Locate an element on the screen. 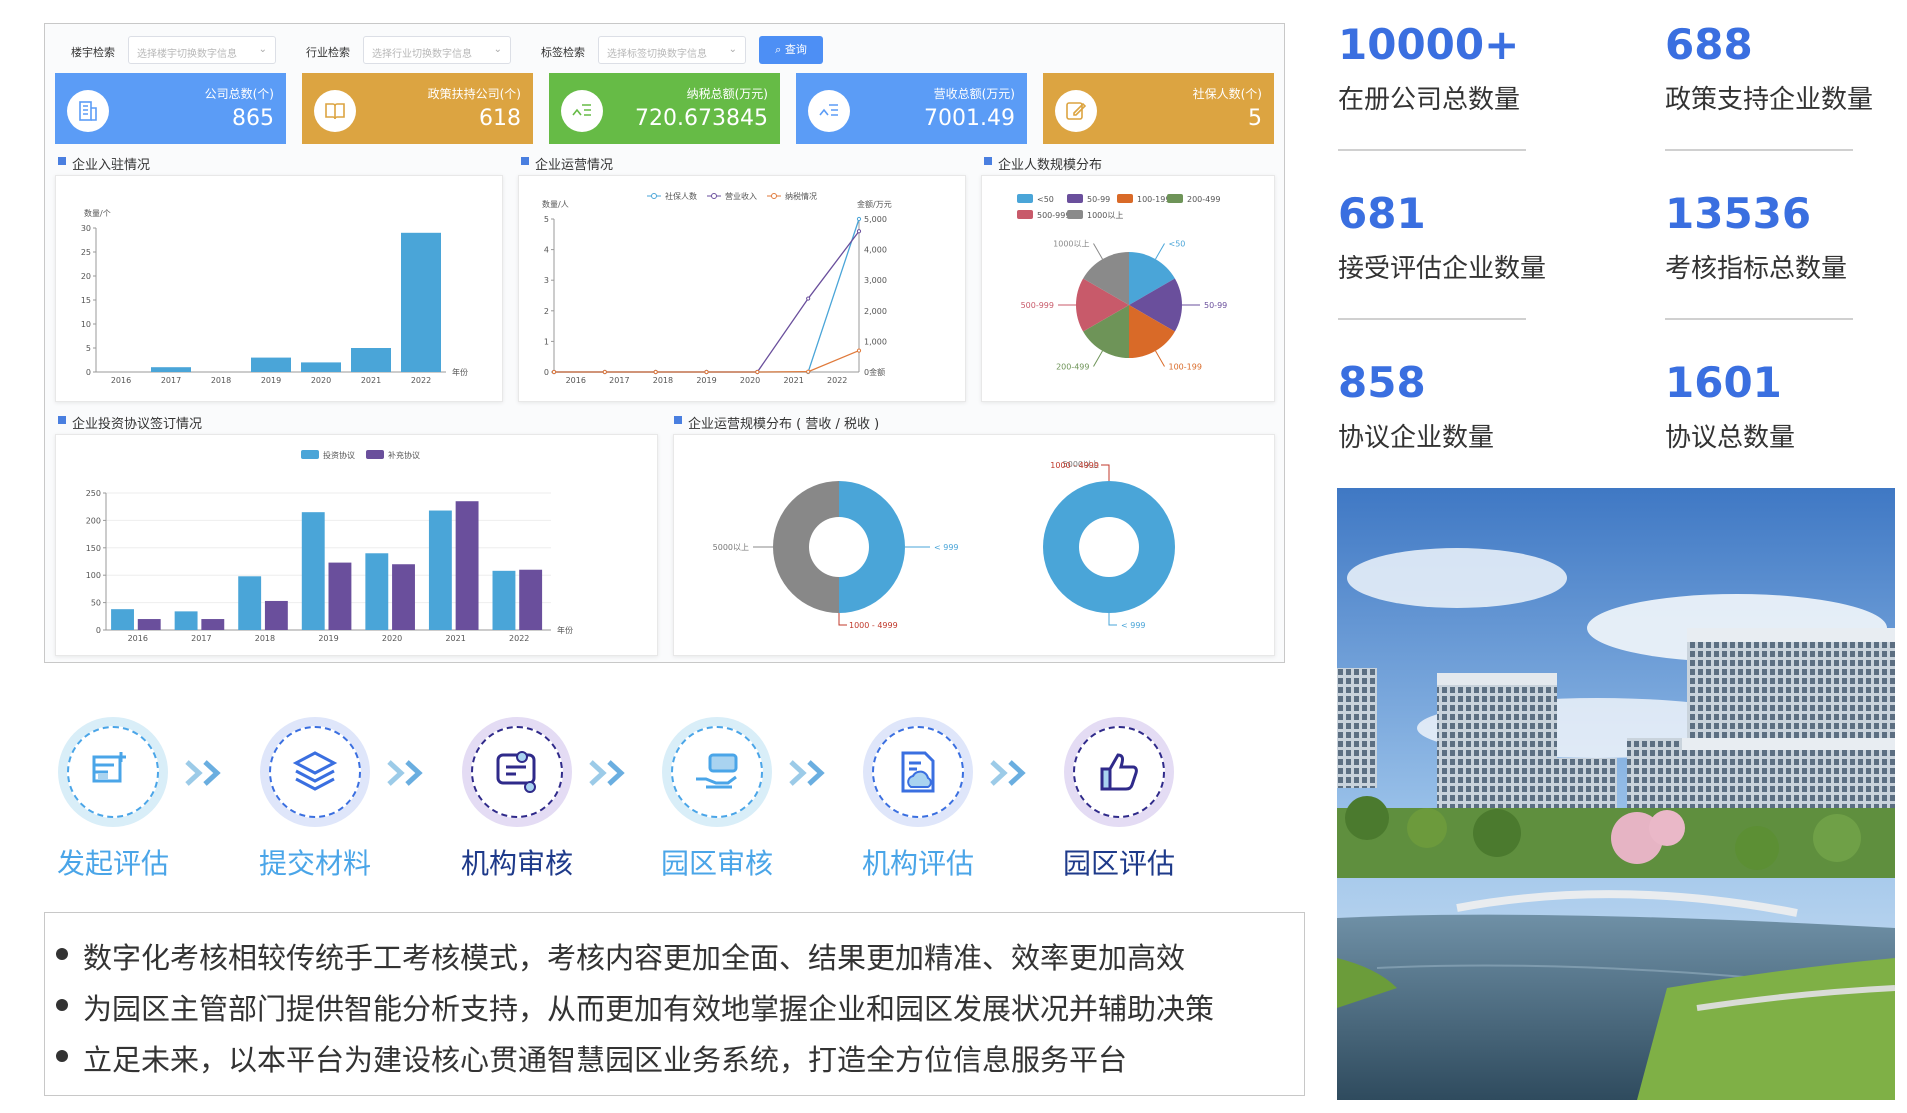 The height and width of the screenshot is (1113, 1907). description-item: 数字化考核相较传统手工考核模式，考核内容更加全面、结果更加精准、效率更加高效 is located at coordinates (620, 956).